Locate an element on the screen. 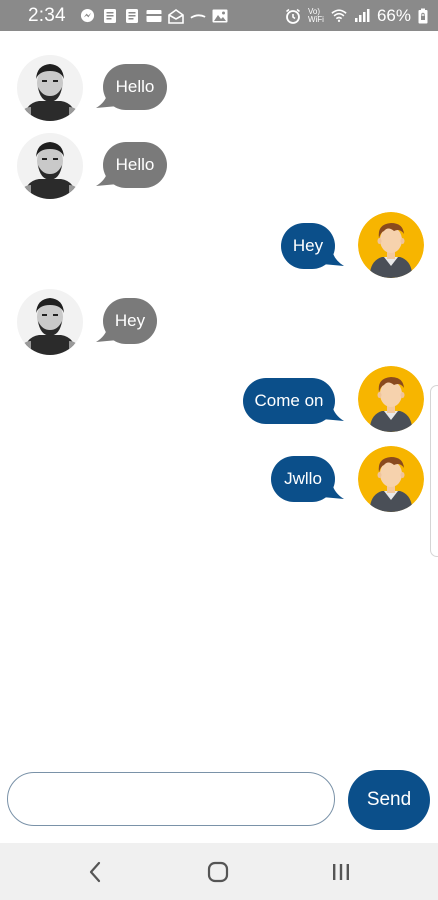  navigation-bar is located at coordinates (219, 871).